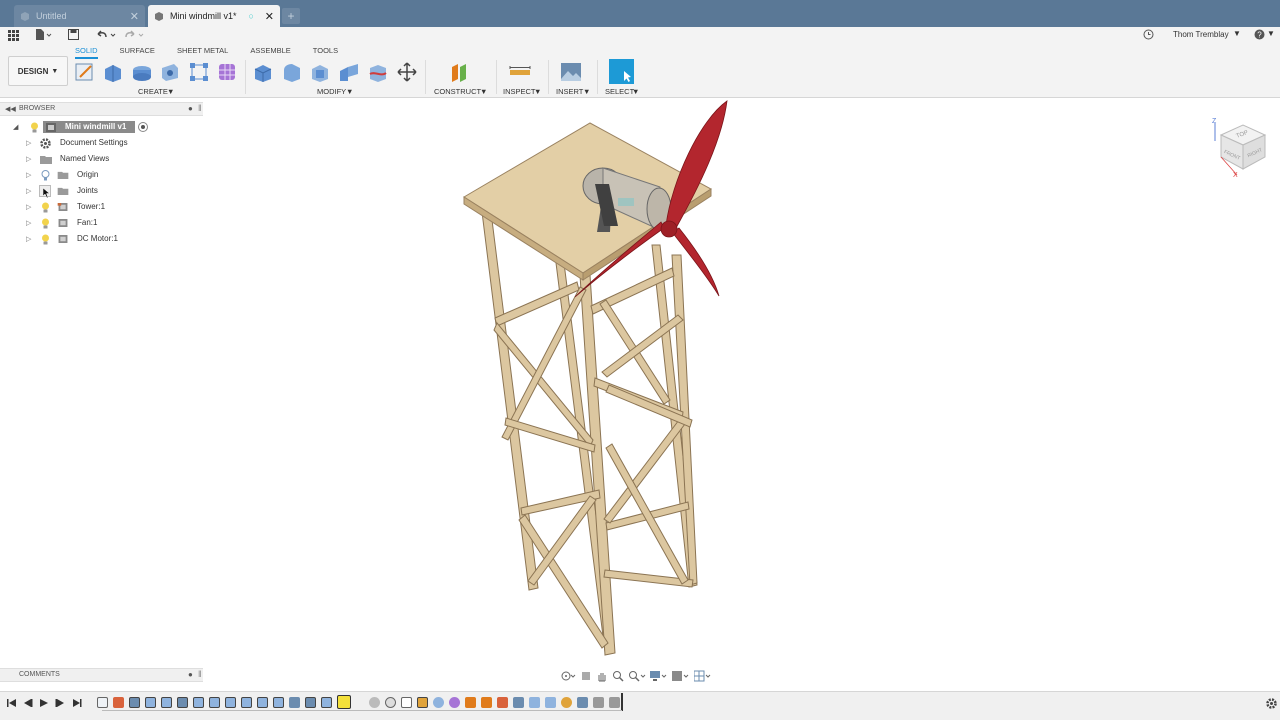  What do you see at coordinates (113, 72) in the screenshot?
I see `extrude-icon` at bounding box center [113, 72].